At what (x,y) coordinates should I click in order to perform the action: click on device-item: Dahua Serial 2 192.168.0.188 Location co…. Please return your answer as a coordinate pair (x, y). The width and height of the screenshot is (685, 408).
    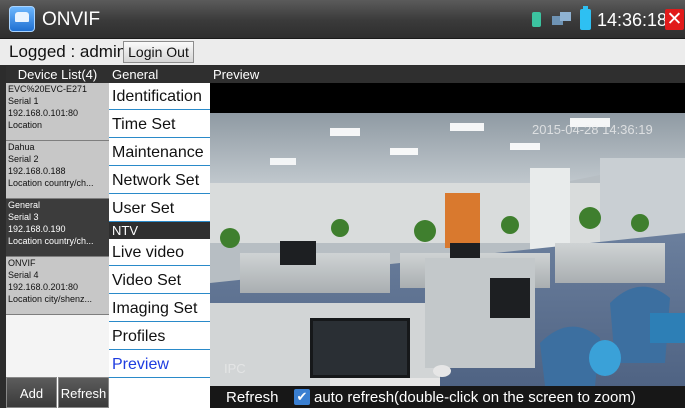
    Looking at the image, I should click on (57, 170).